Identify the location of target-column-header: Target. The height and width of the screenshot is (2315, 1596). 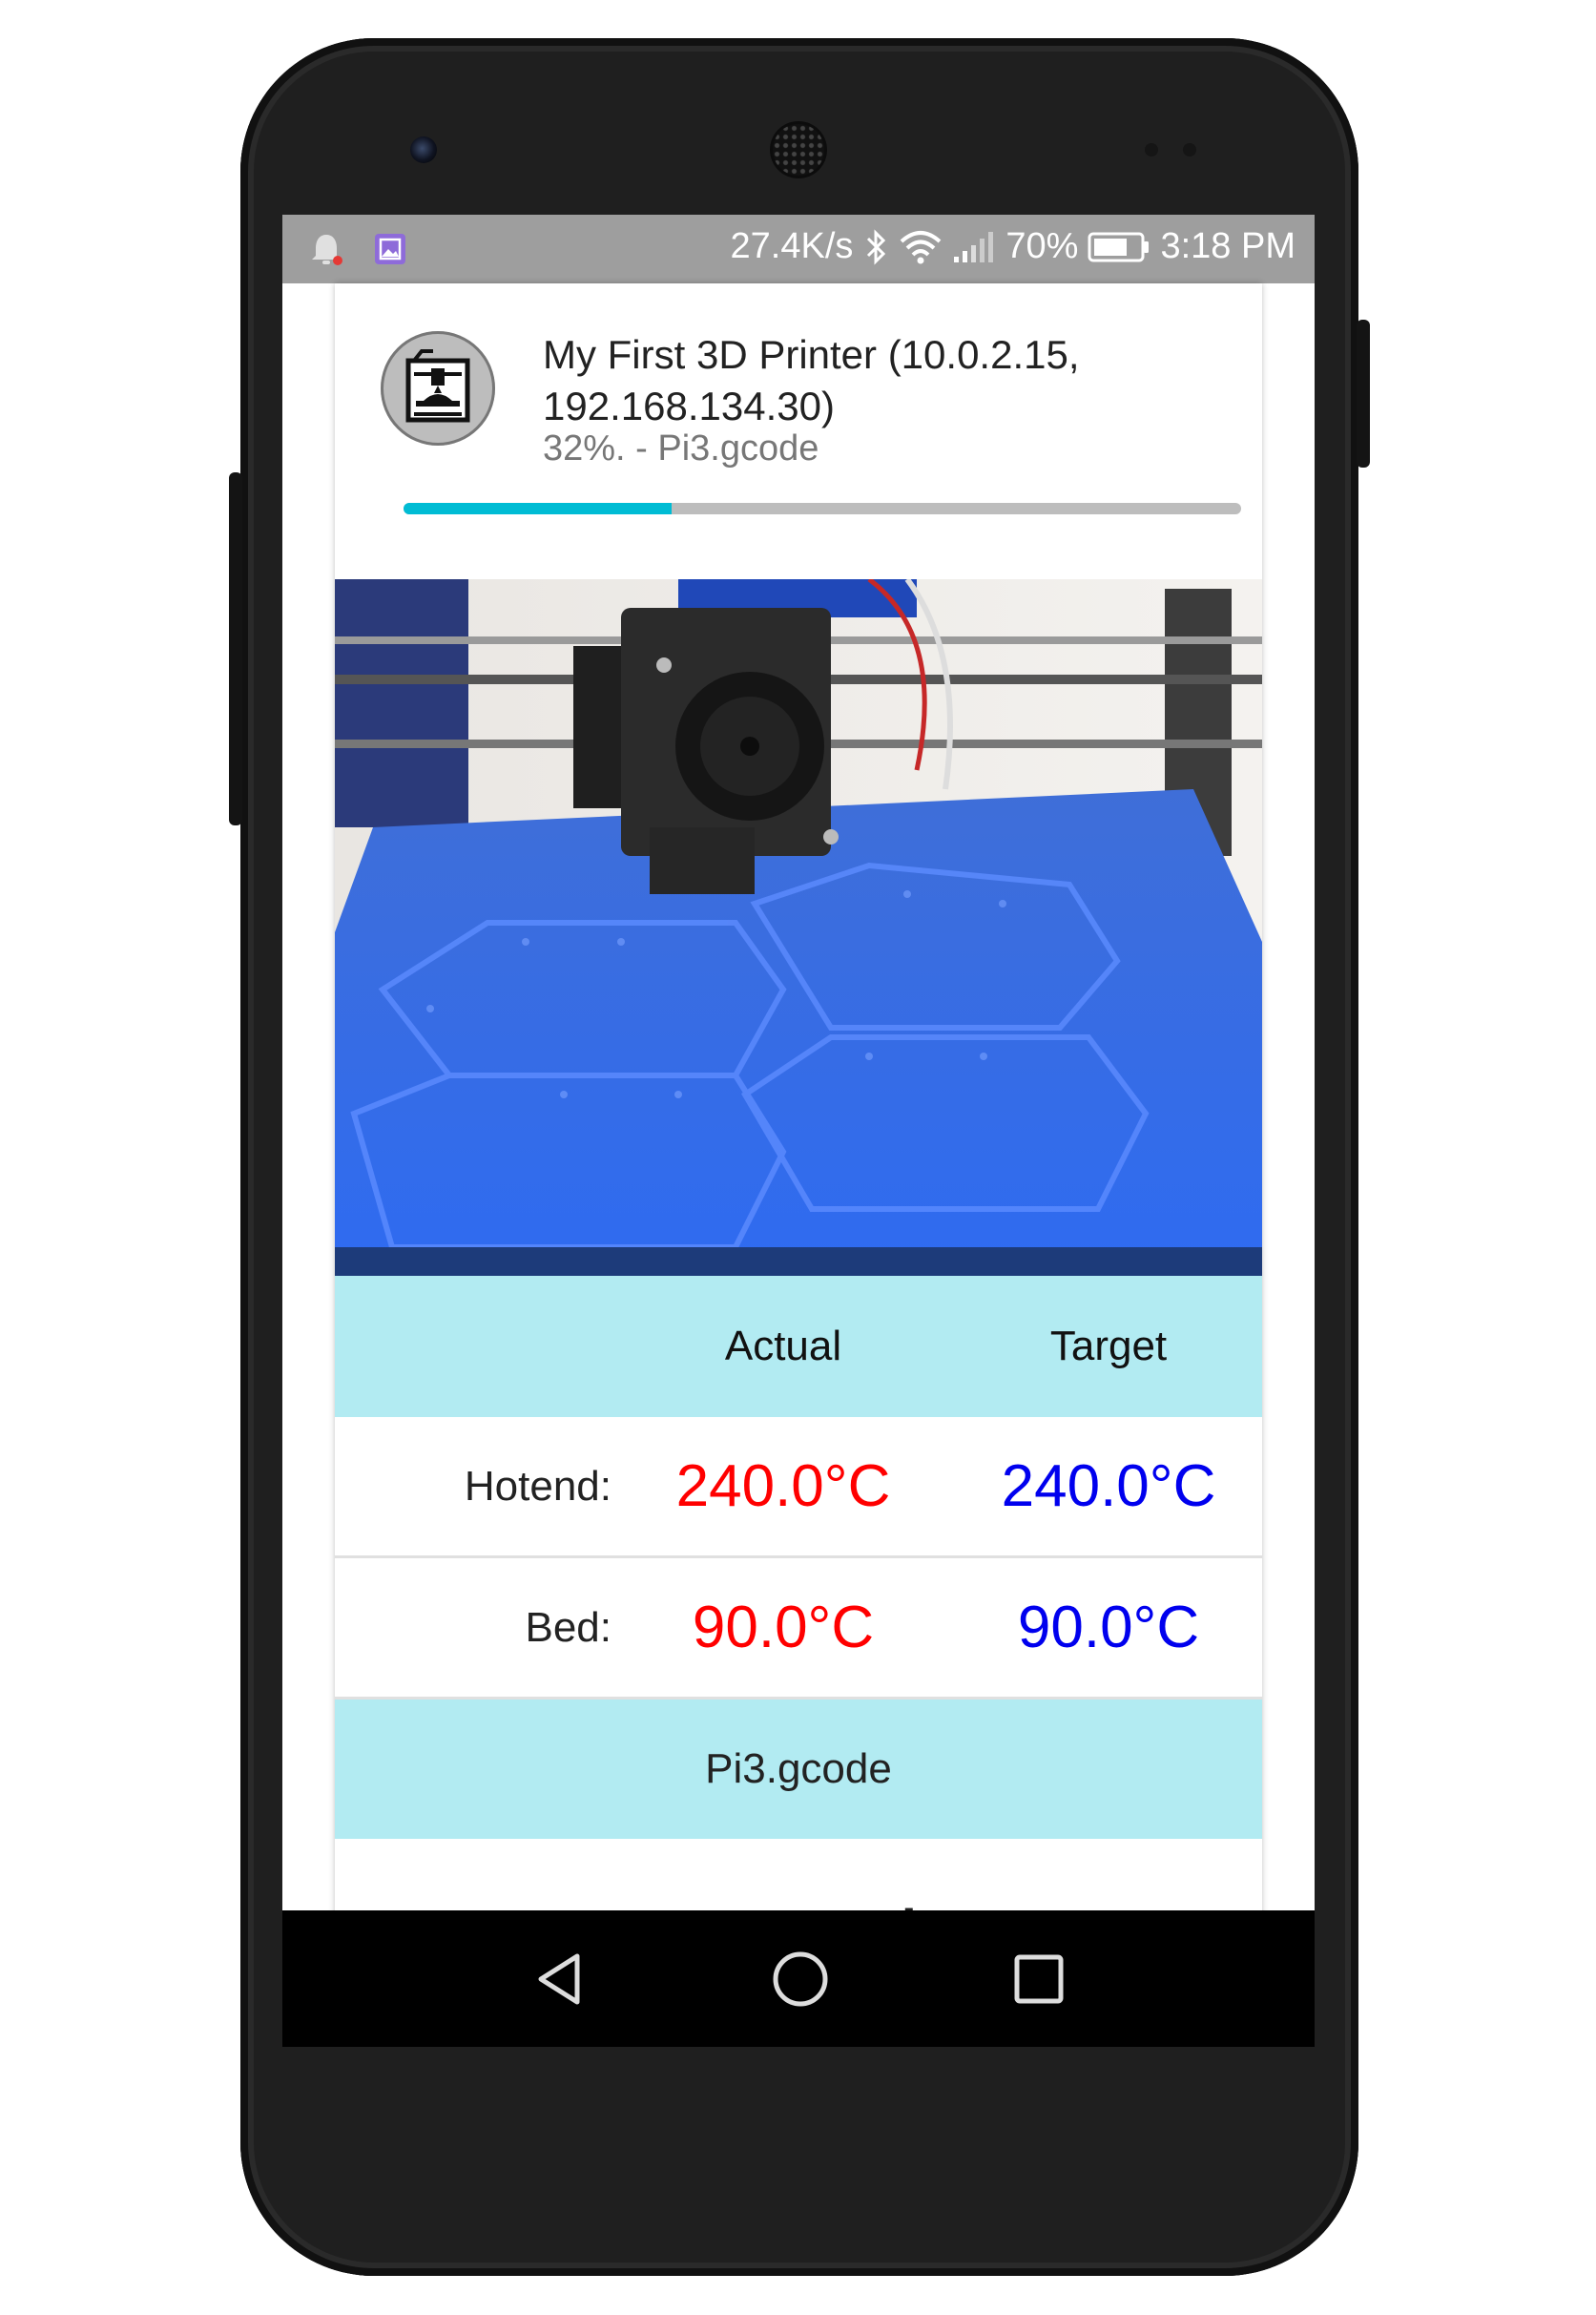
(1108, 1346).